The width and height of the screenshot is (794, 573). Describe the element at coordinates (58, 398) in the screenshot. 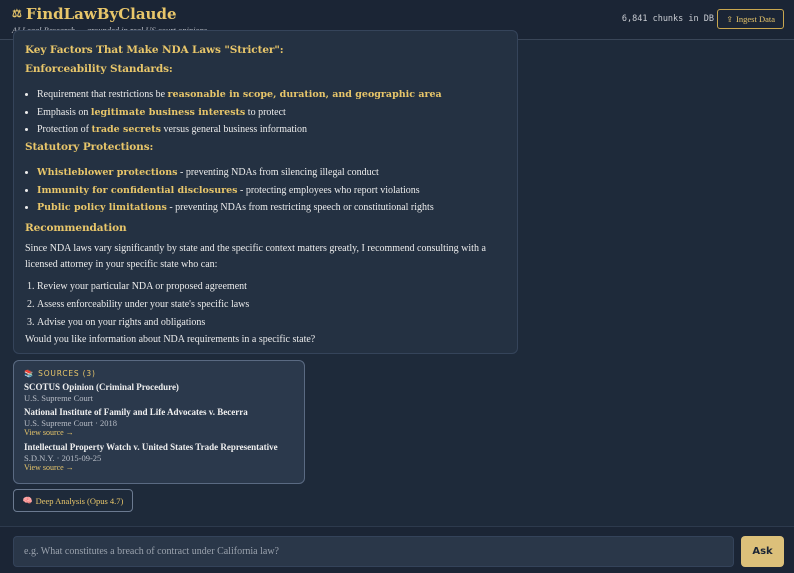

I see `source-court: U.S. Supreme Court` at that location.